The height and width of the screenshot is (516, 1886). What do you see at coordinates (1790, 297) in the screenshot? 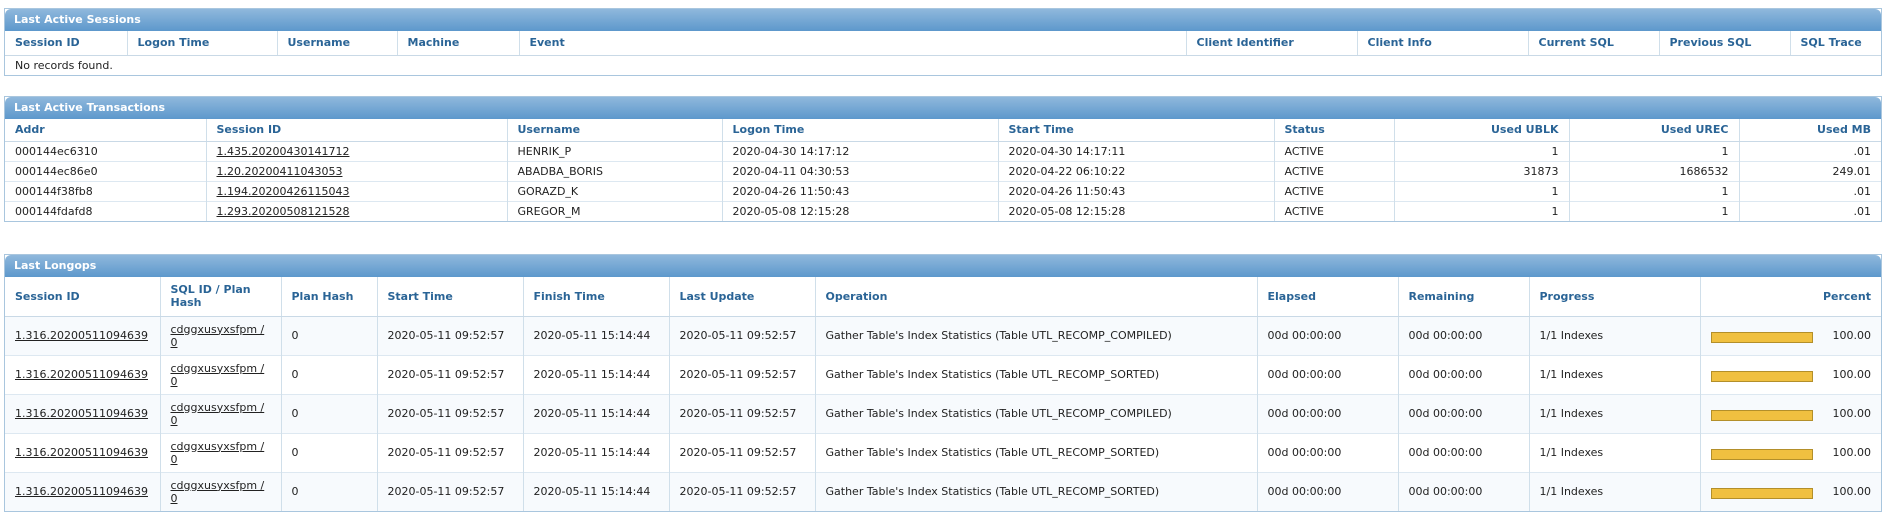
I see `col-percent: Percent` at bounding box center [1790, 297].